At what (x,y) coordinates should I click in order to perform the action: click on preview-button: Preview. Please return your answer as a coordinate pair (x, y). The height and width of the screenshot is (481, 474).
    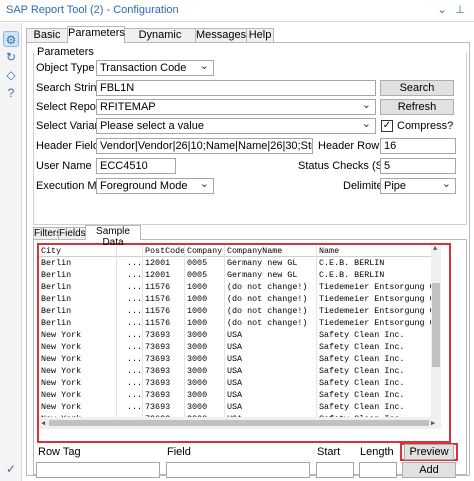
    Looking at the image, I should click on (429, 452).